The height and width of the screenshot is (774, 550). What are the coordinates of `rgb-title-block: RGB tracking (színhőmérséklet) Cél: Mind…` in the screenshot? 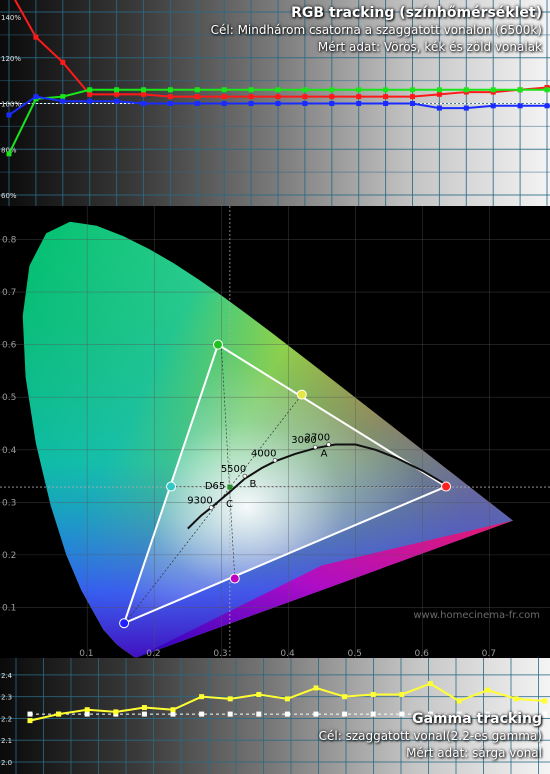 It's located at (376, 30).